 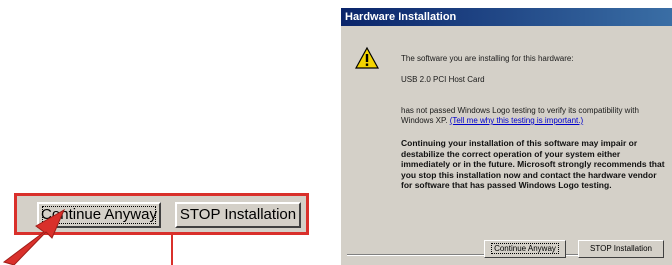 I want to click on stop-installation-button-zoomed: STOP Installation, so click(x=238, y=215).